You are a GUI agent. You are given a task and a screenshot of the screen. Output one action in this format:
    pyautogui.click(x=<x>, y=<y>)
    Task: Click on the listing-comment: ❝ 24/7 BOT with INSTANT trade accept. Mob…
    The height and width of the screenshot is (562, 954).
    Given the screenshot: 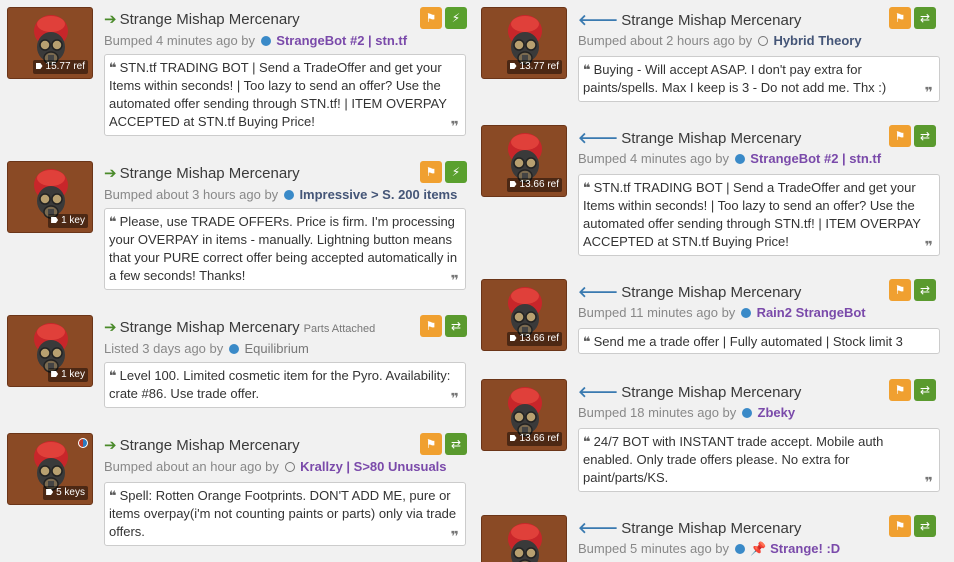 What is the action you would take?
    pyautogui.click(x=759, y=460)
    